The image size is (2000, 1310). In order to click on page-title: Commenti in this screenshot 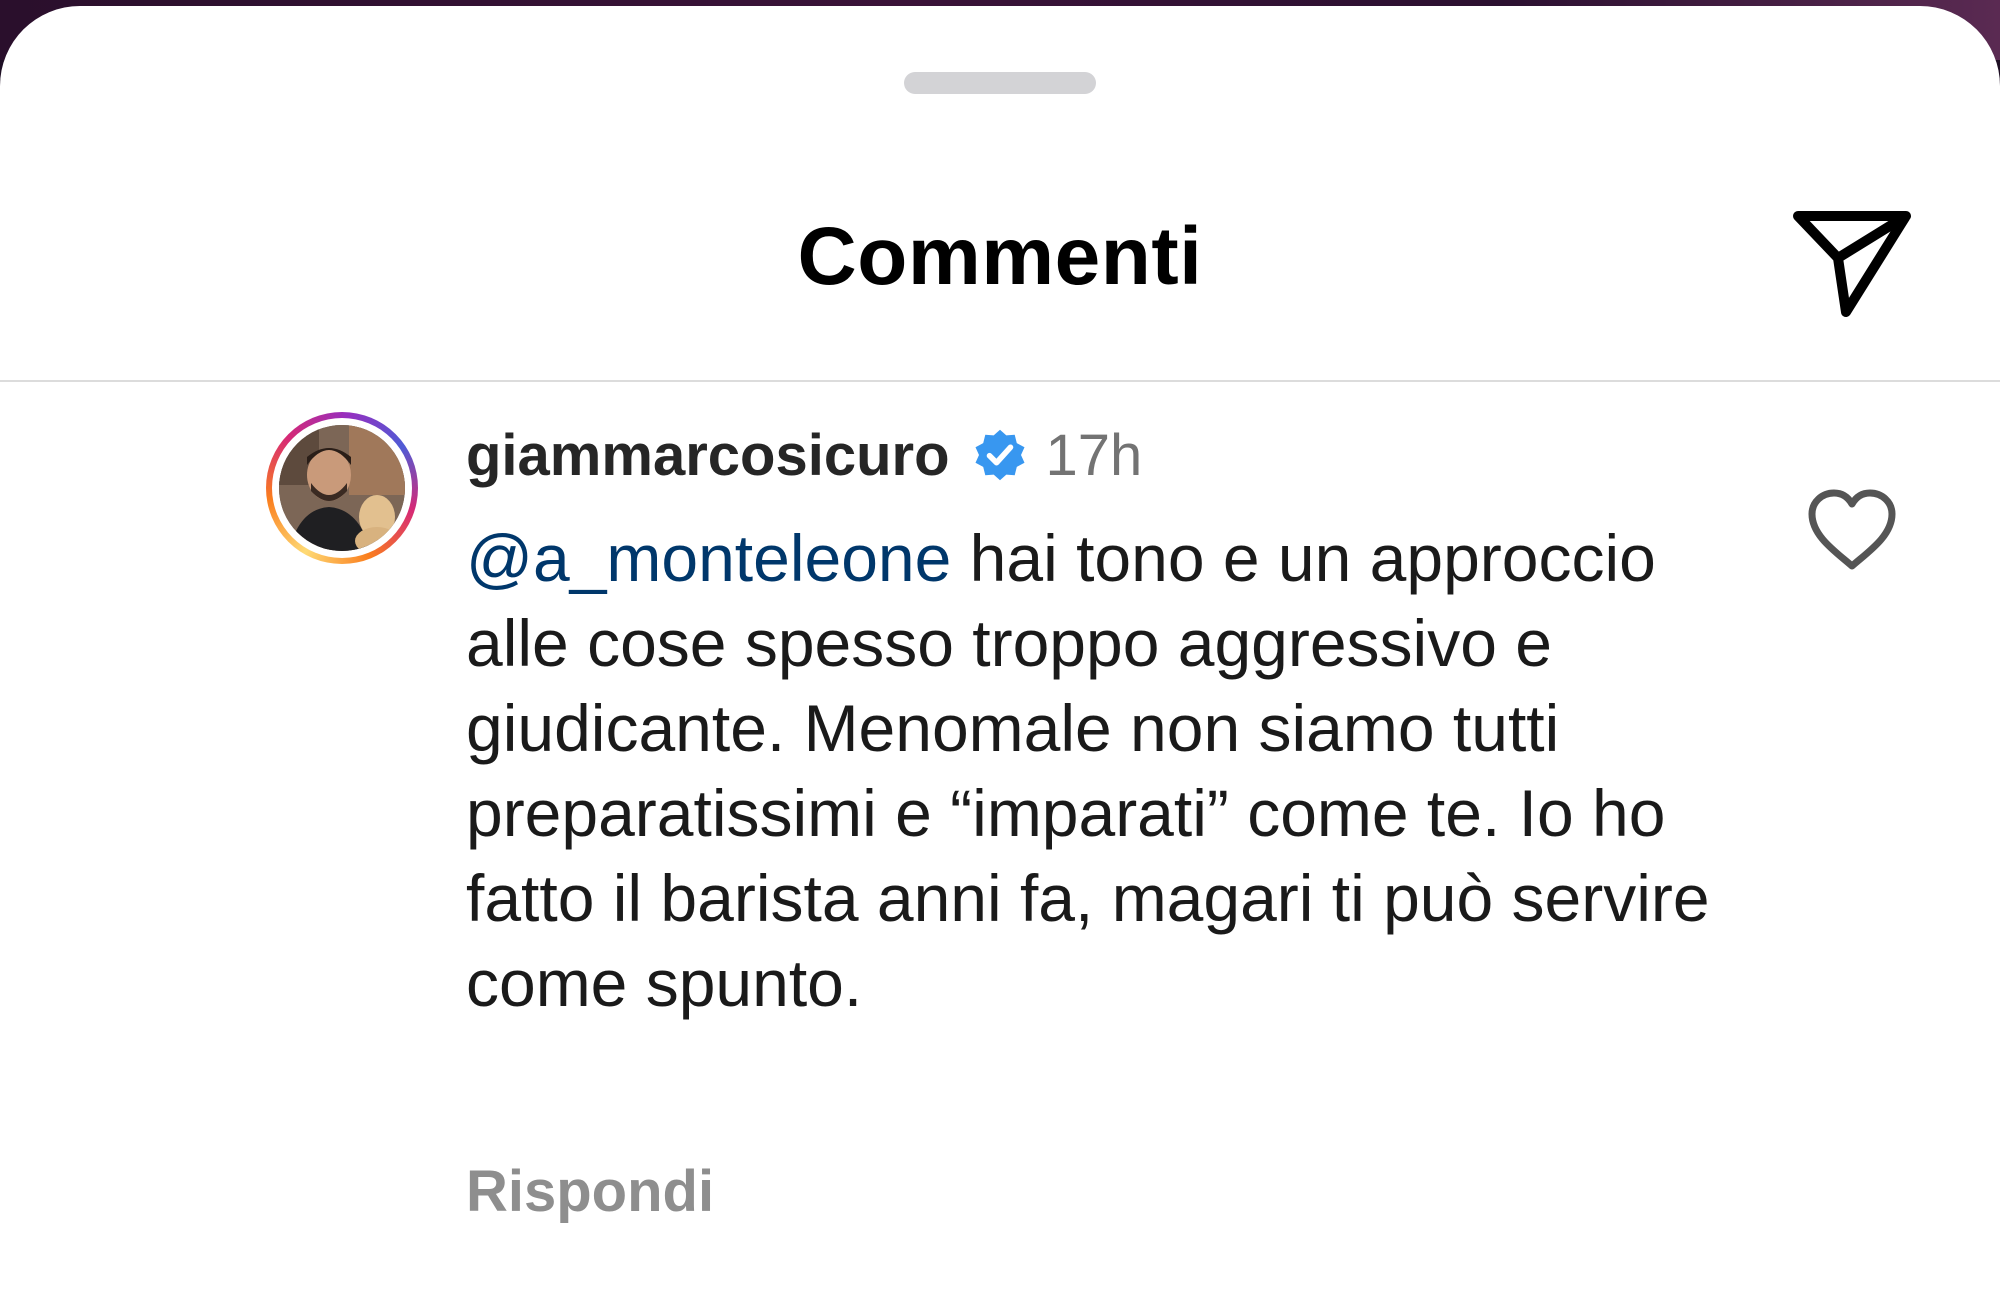, I will do `click(1000, 256)`.